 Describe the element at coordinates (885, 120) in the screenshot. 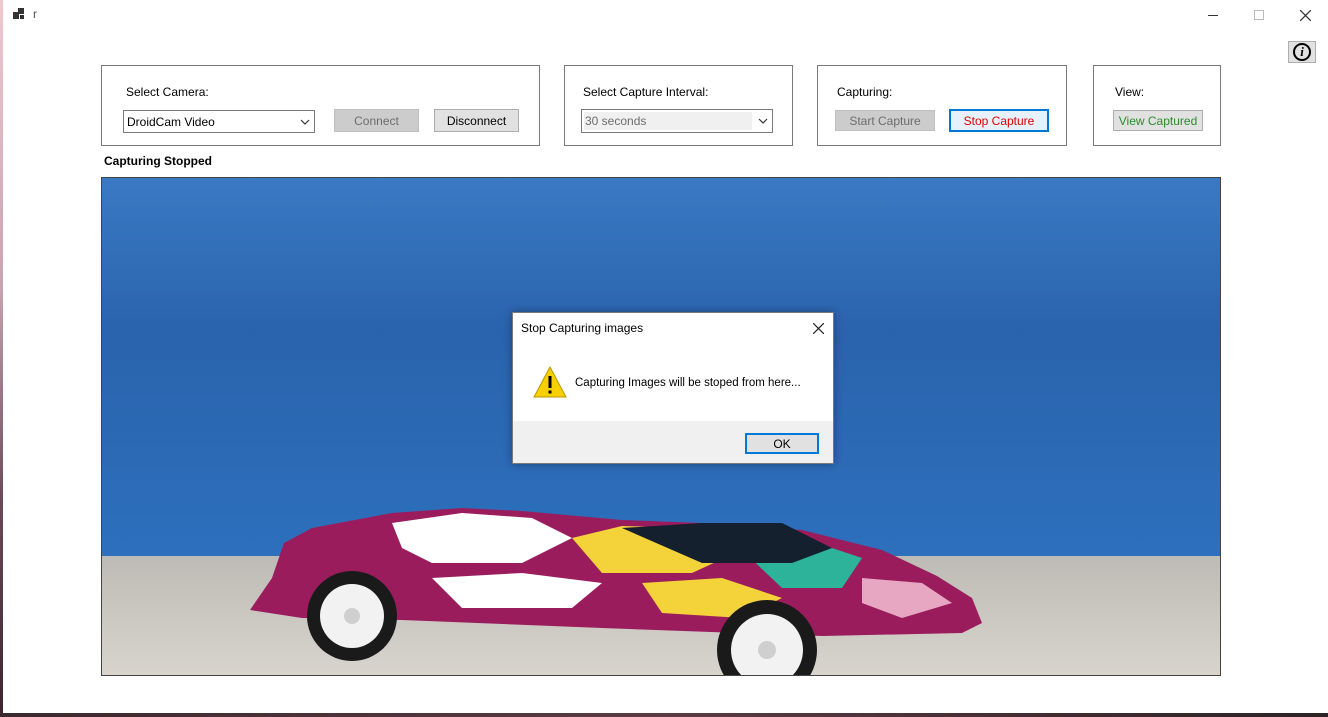

I see `start-capture-button: Start Capture` at that location.